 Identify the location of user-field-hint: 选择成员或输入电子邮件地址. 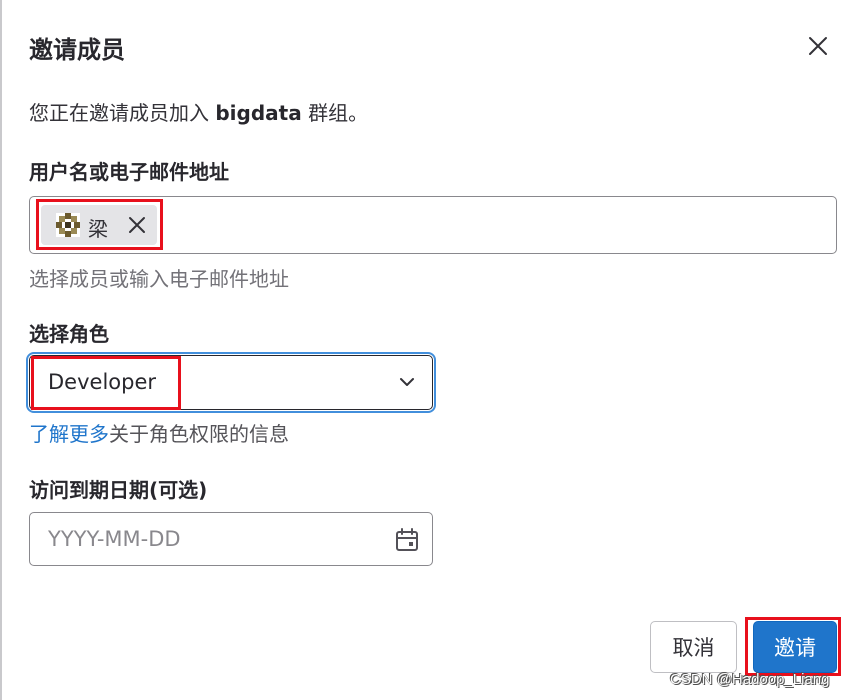
(159, 279).